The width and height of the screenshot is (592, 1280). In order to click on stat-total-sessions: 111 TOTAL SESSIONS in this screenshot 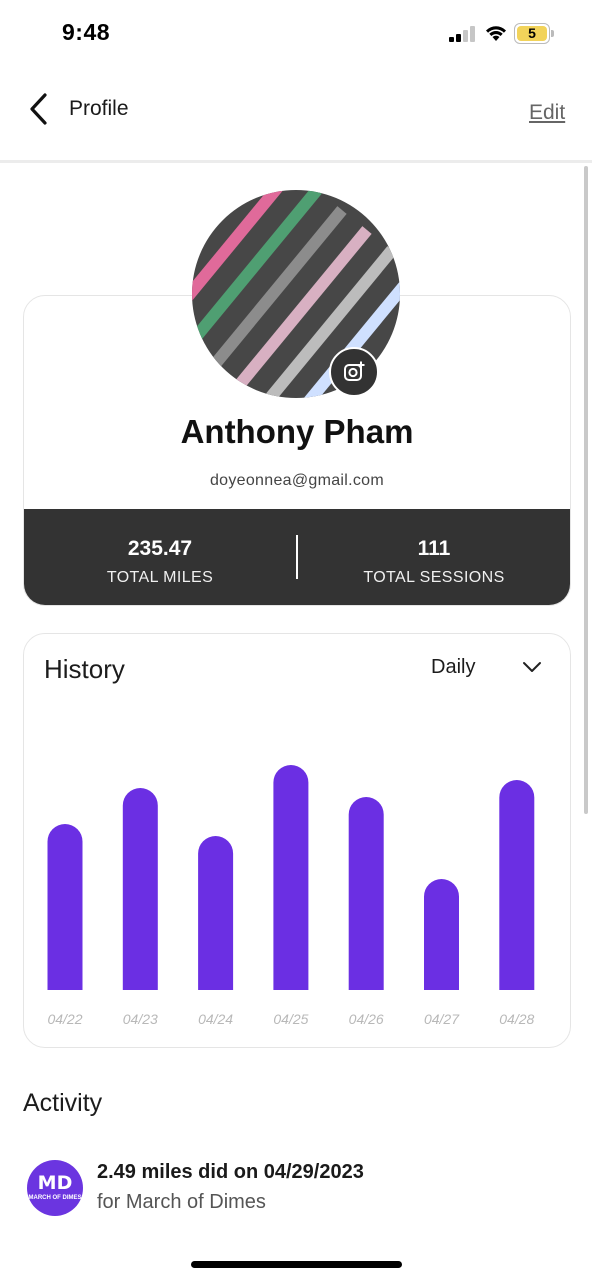, I will do `click(434, 557)`.